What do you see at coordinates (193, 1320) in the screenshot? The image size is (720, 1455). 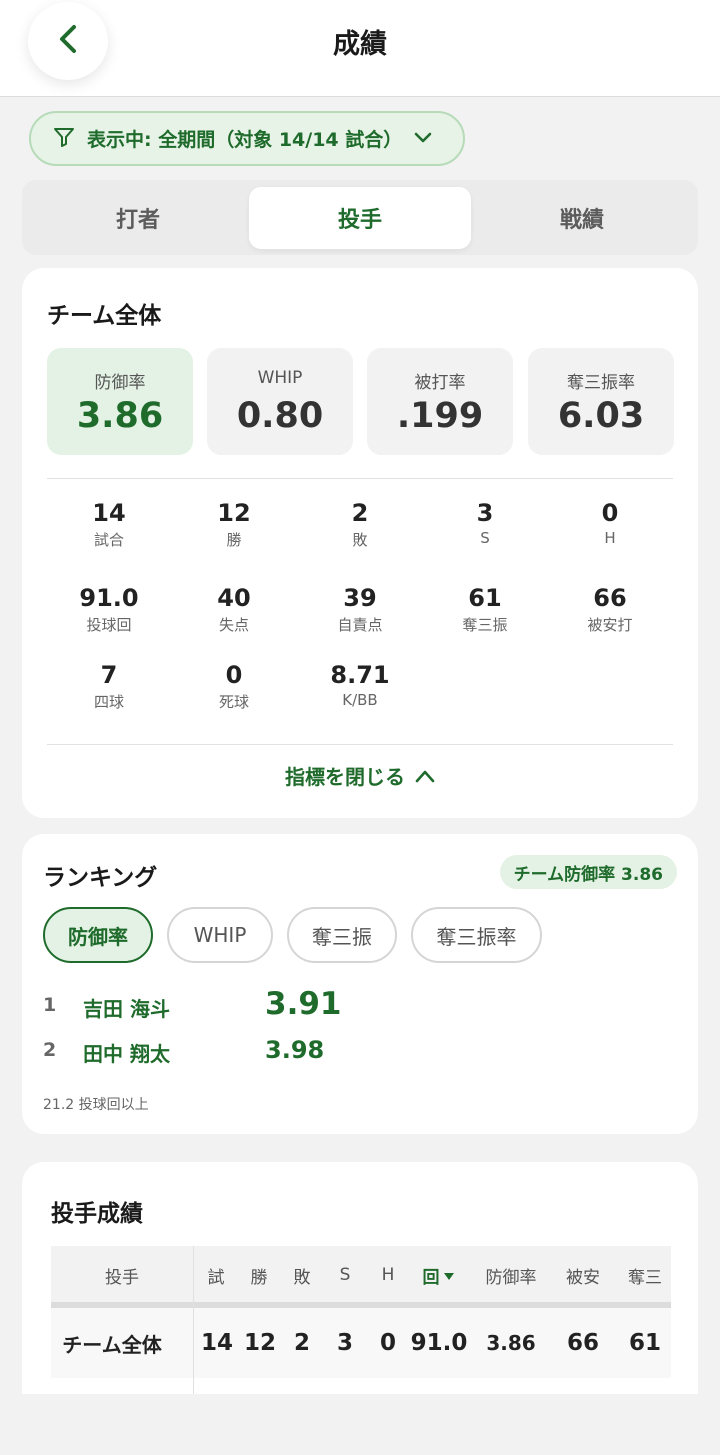 I see `sticky-column-divider` at bounding box center [193, 1320].